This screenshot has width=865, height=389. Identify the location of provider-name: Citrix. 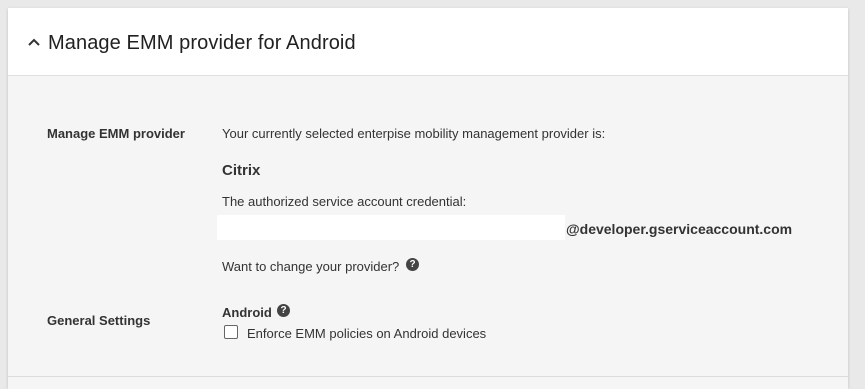
(241, 170).